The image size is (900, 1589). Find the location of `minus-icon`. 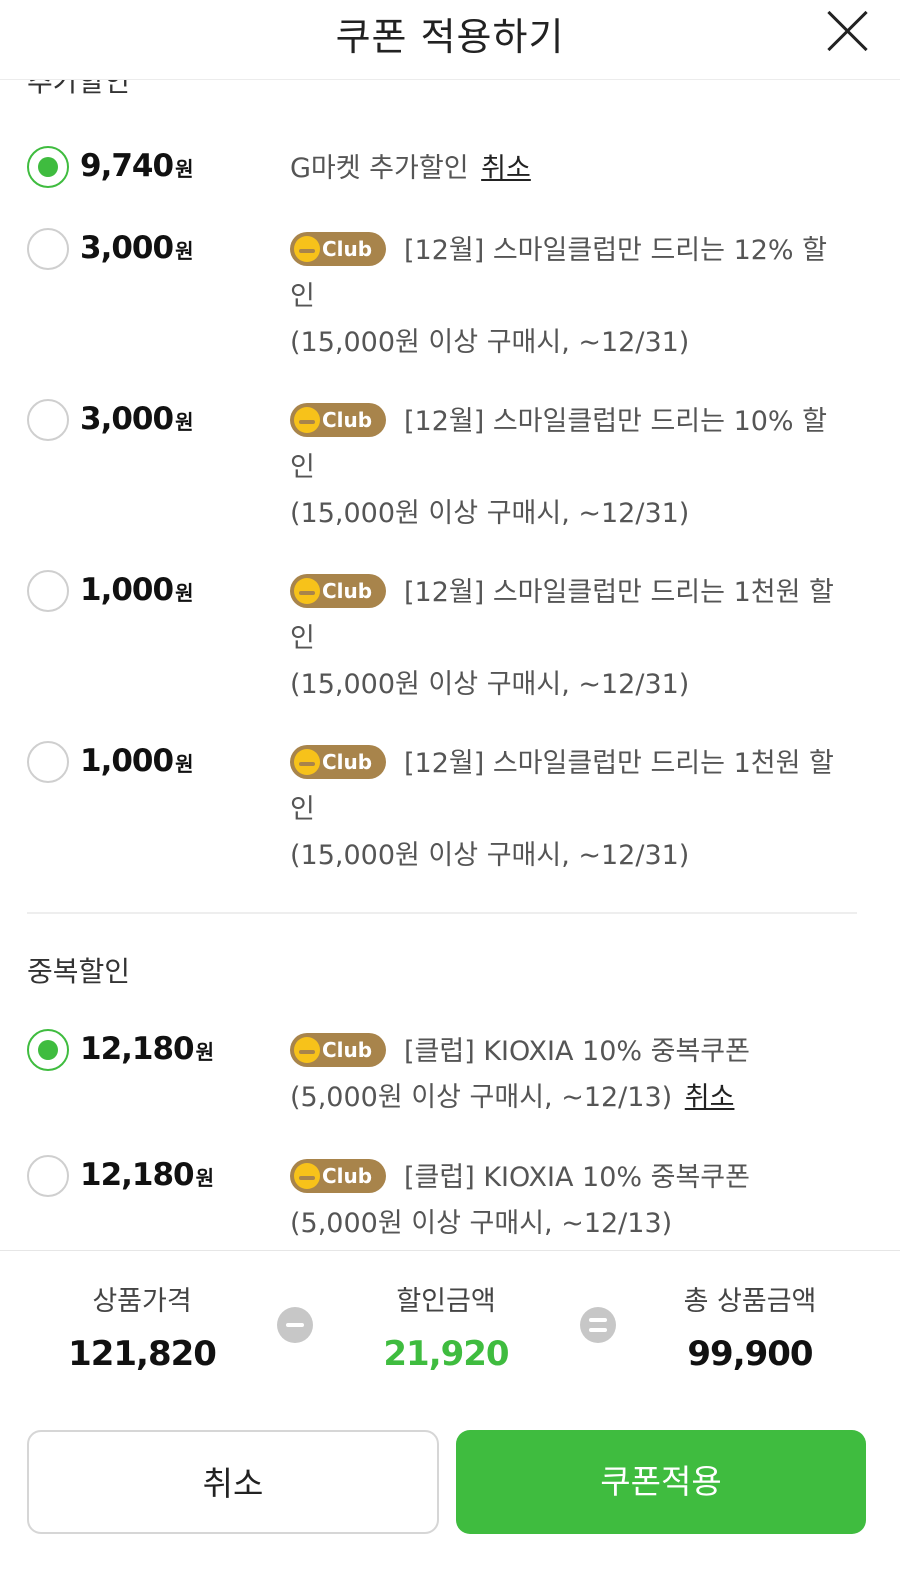

minus-icon is located at coordinates (295, 1325).